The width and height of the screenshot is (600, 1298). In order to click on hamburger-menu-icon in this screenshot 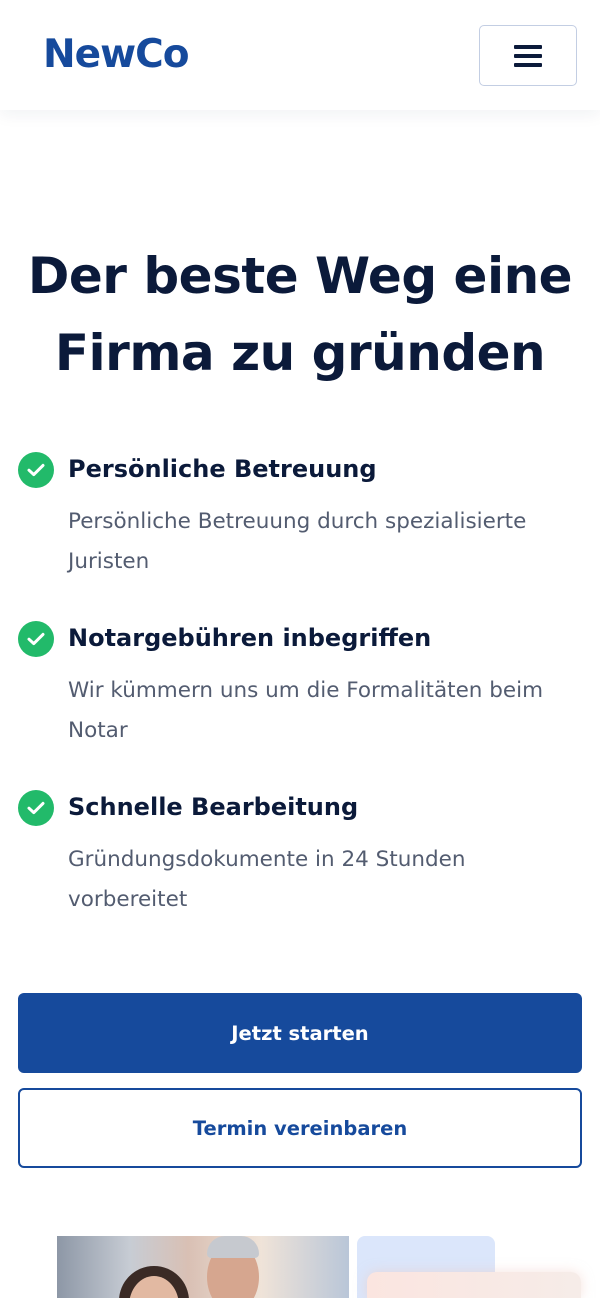, I will do `click(528, 55)`.